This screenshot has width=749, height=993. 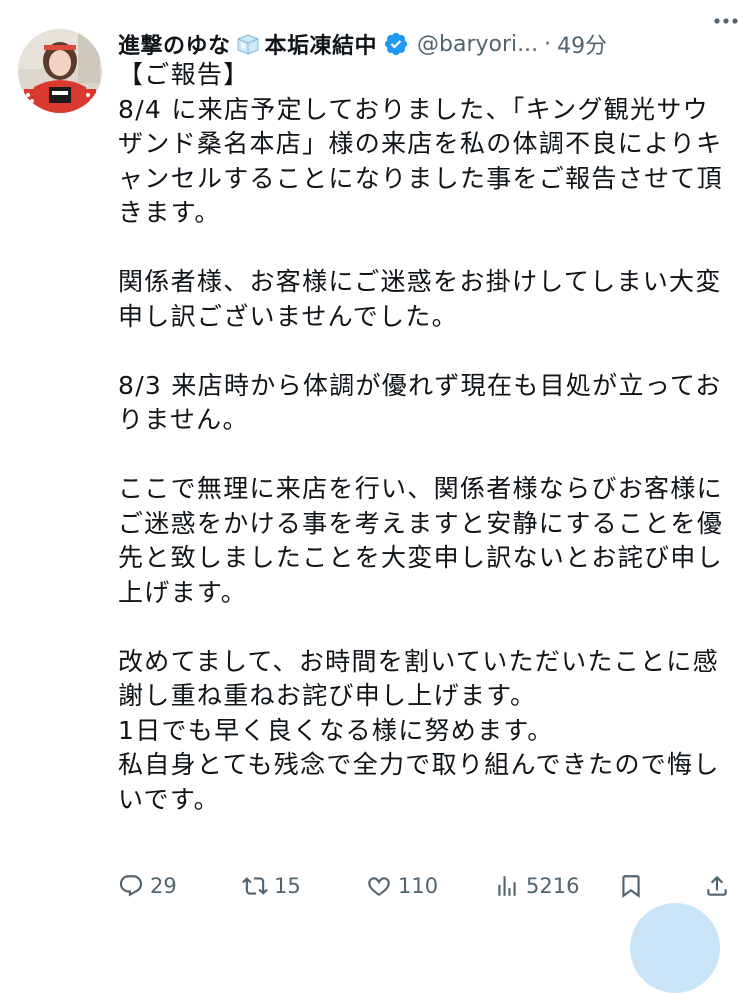 I want to click on share-icon, so click(x=717, y=885).